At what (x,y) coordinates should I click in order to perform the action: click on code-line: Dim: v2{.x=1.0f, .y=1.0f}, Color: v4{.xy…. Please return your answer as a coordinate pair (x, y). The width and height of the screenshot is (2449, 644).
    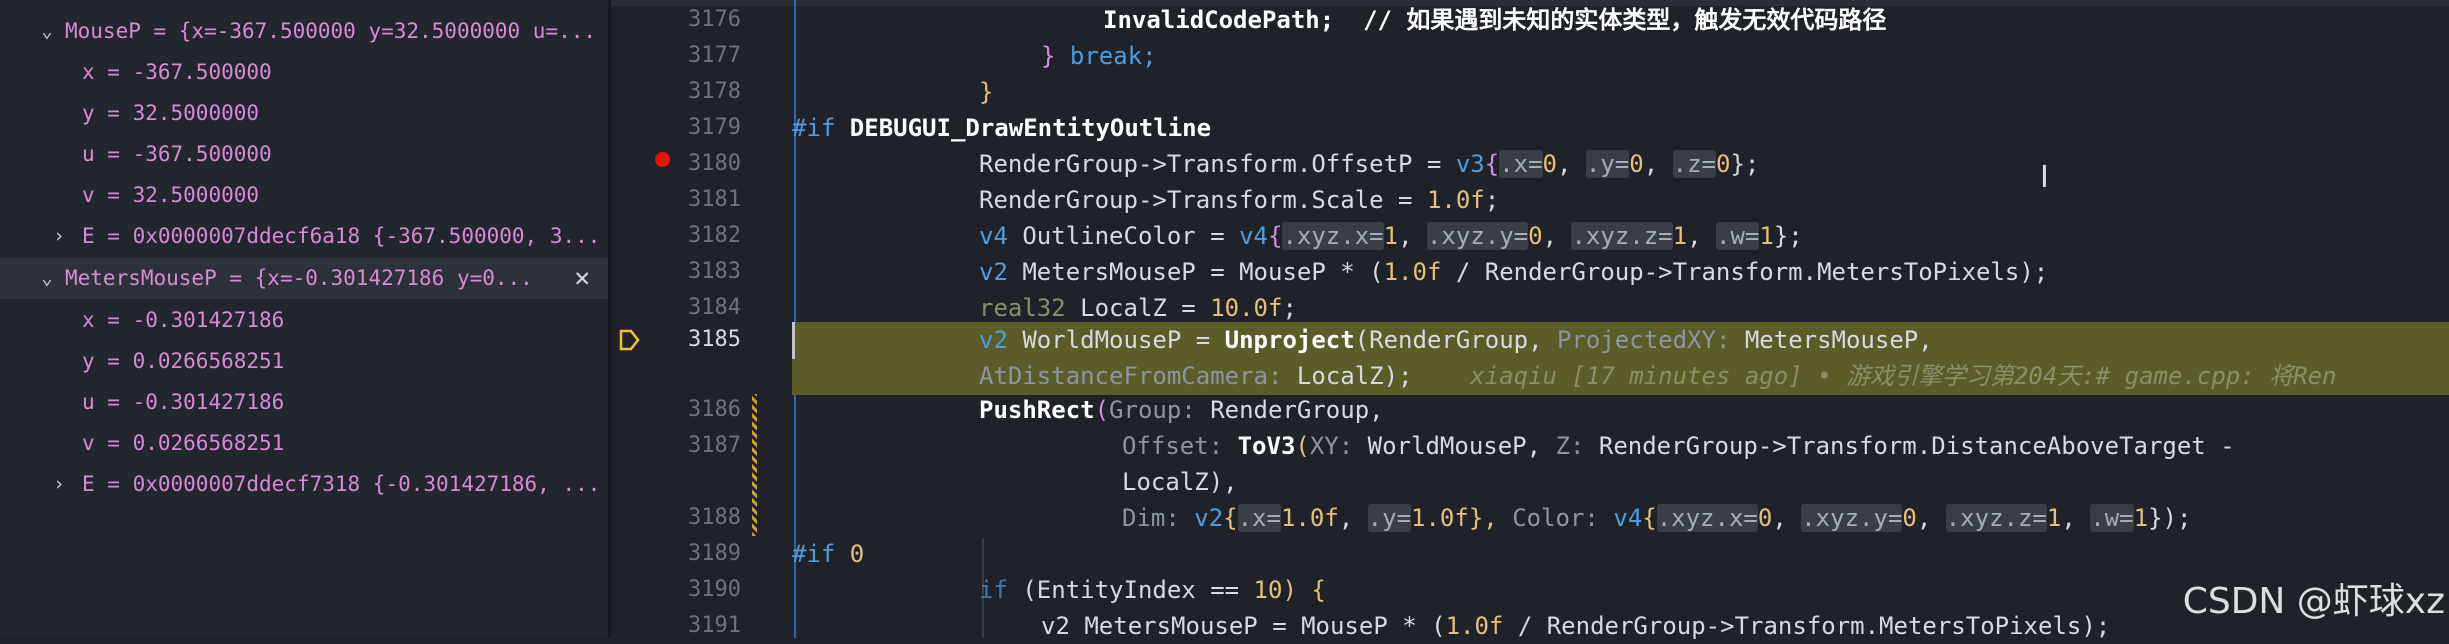
    Looking at the image, I should click on (1656, 518).